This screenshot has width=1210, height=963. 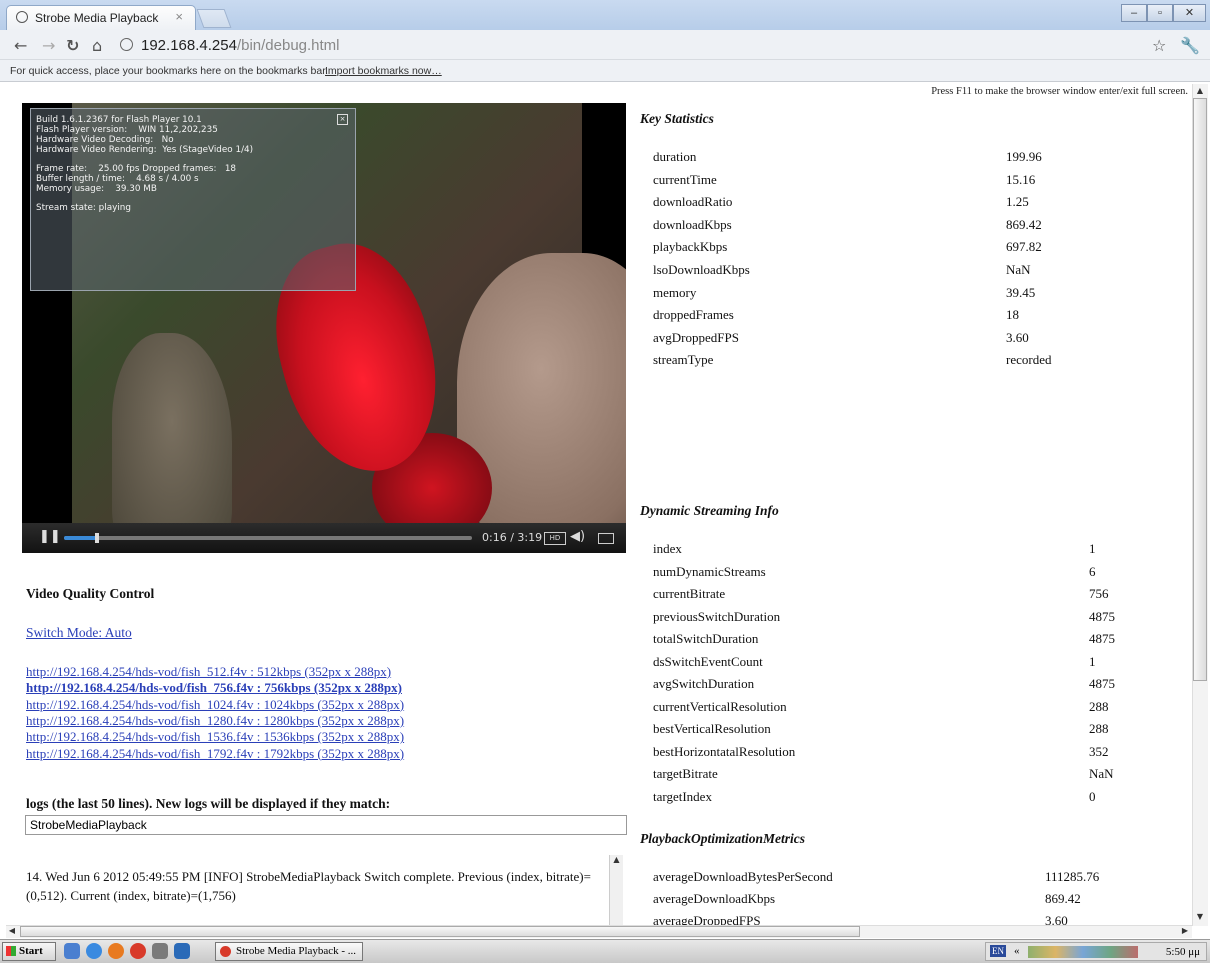 What do you see at coordinates (119, 120) in the screenshot?
I see `overlay-line: Build 1.6.1.2367 for Flash Player 10.1` at bounding box center [119, 120].